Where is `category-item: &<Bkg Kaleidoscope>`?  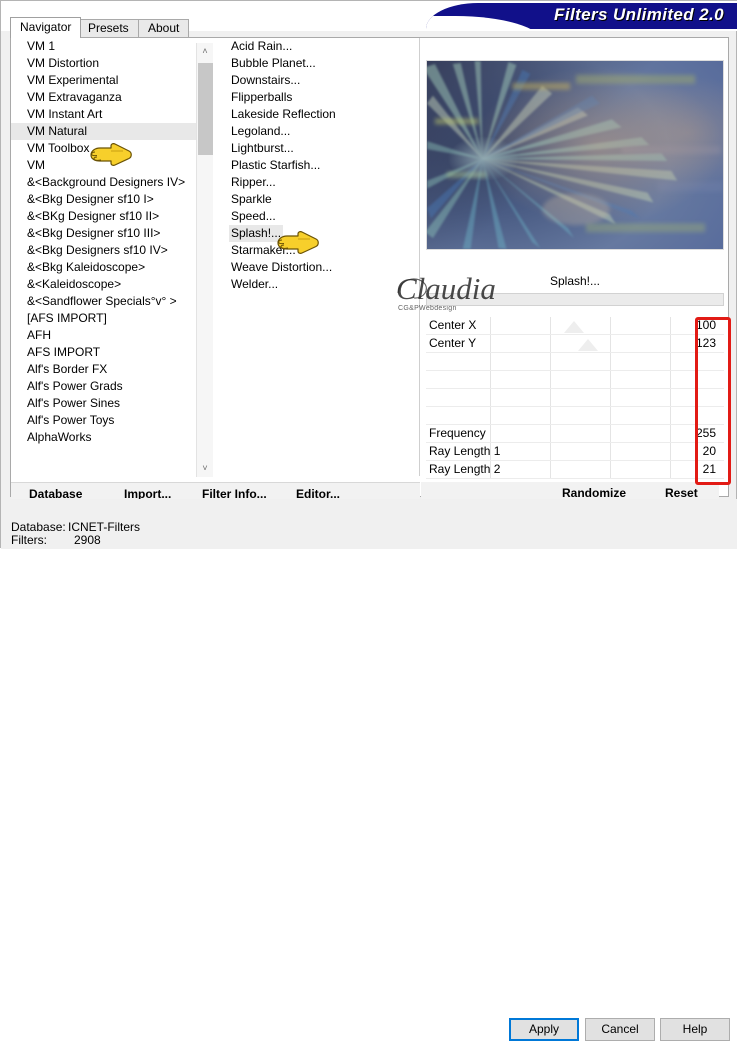 category-item: &<Bkg Kaleidoscope> is located at coordinates (110, 267).